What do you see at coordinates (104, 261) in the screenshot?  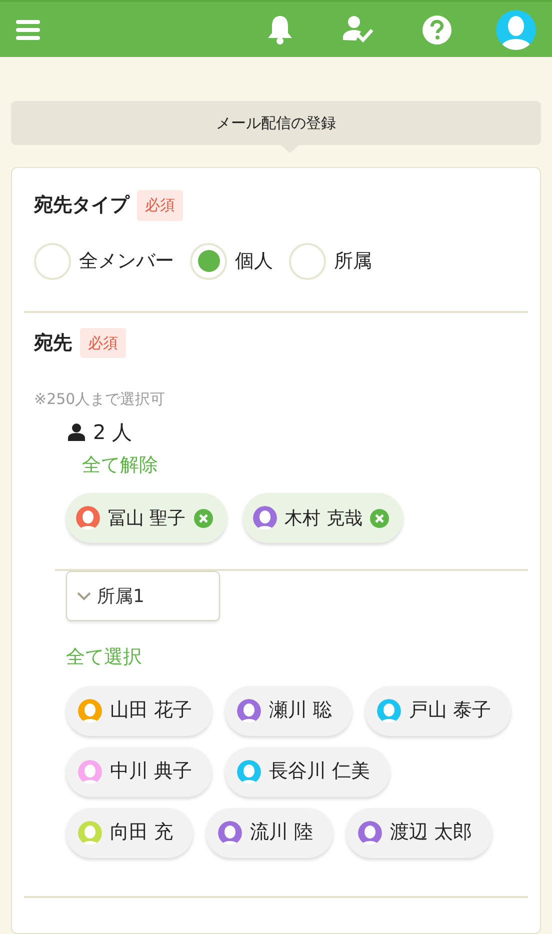 I see `radio-option: 全メンバー` at bounding box center [104, 261].